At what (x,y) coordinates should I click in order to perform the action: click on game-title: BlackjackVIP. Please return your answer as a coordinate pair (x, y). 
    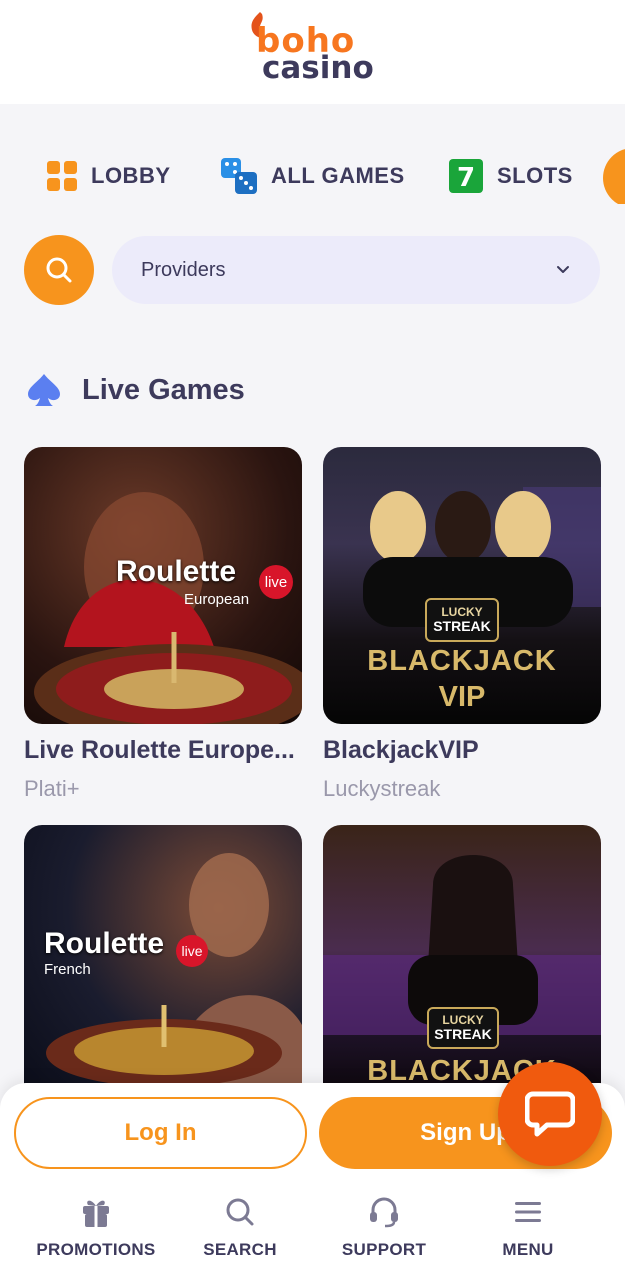
    Looking at the image, I should click on (401, 750).